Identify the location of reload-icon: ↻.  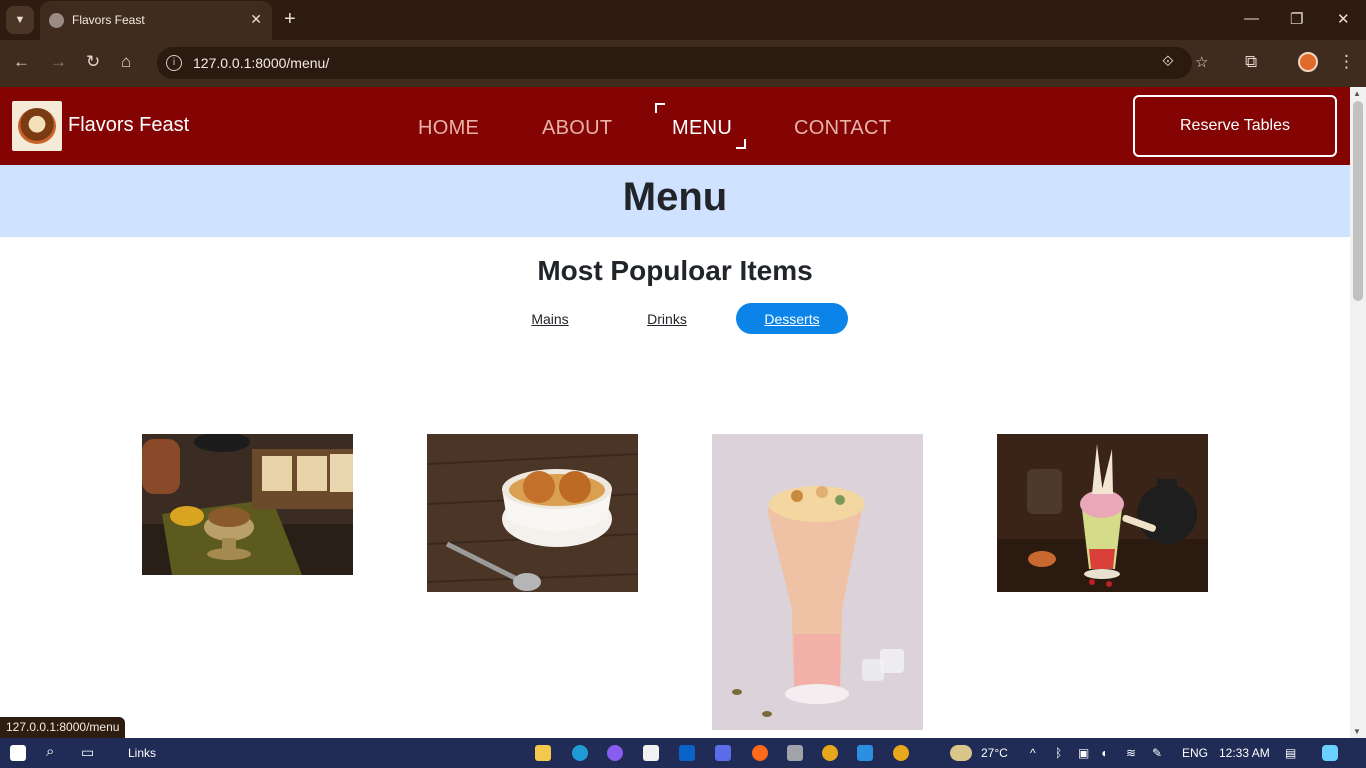
(93, 62).